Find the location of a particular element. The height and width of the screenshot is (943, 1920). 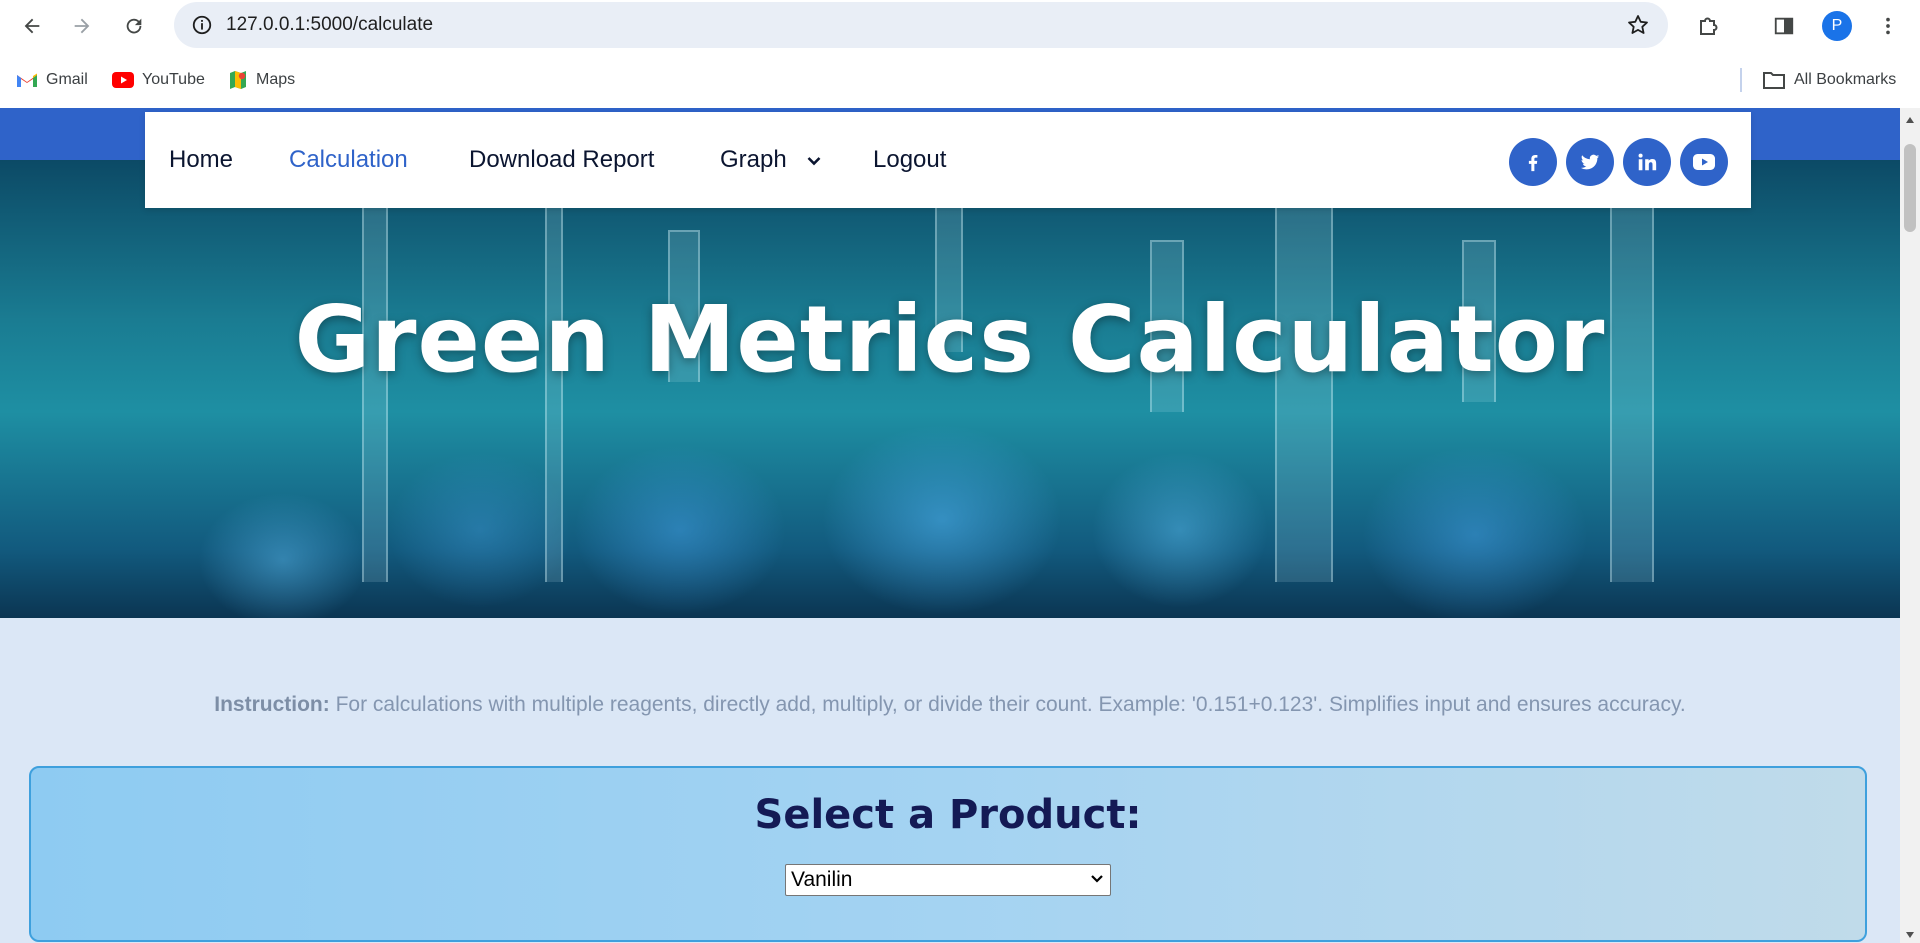

facebook-icon is located at coordinates (1533, 163).